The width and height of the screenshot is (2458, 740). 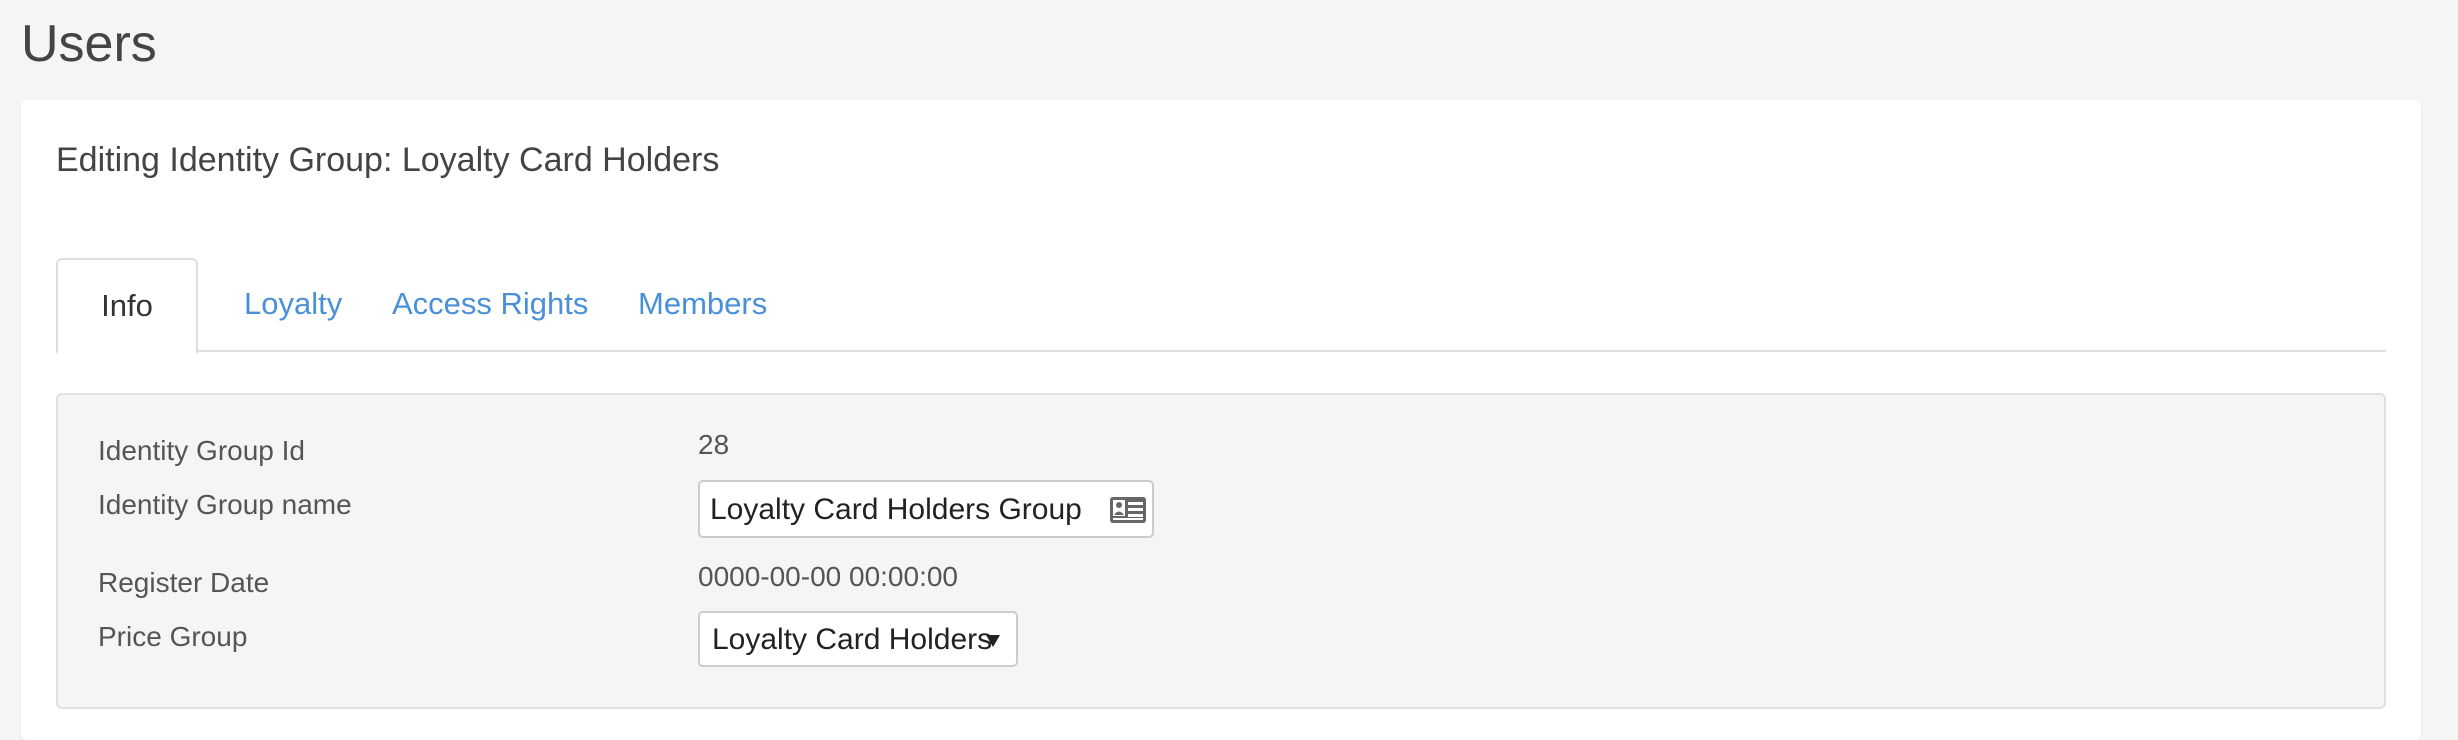 What do you see at coordinates (173, 636) in the screenshot?
I see `price-group-label: Price Group` at bounding box center [173, 636].